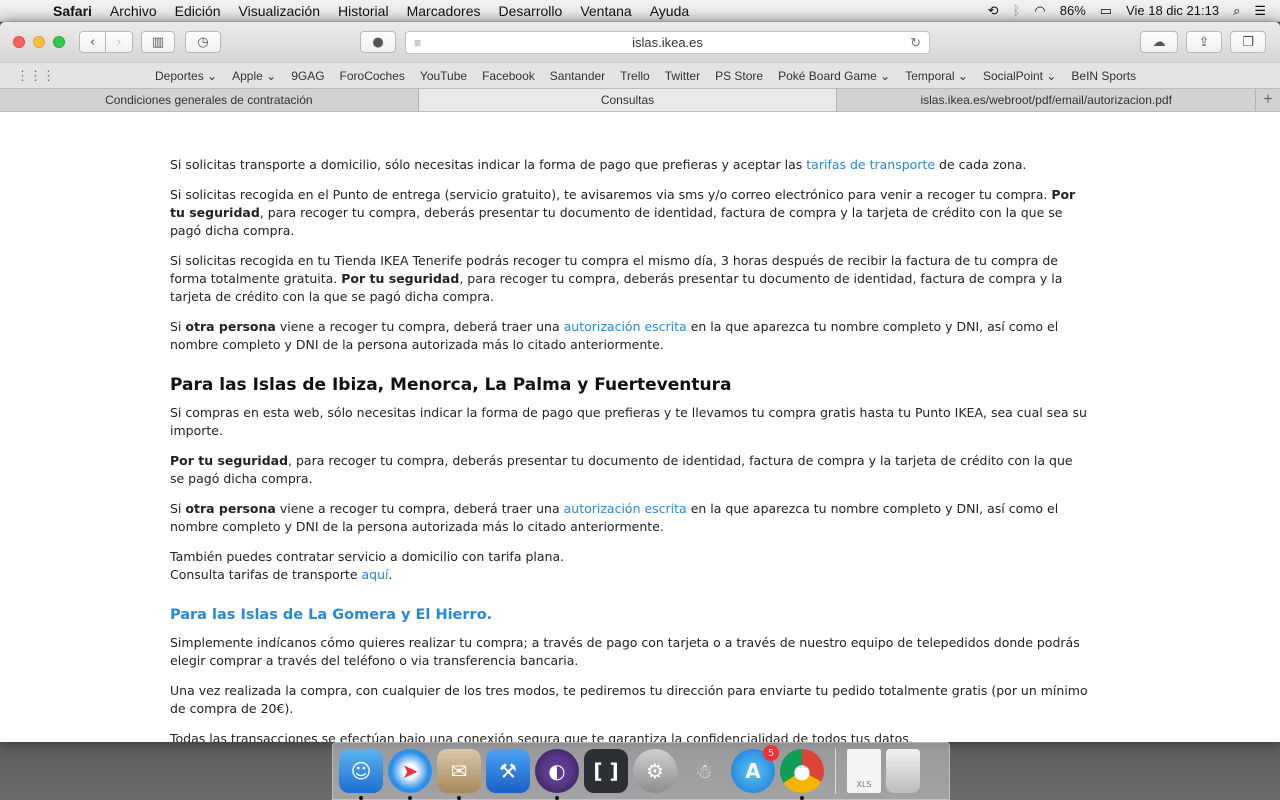 The width and height of the screenshot is (1280, 800). Describe the element at coordinates (279, 11) in the screenshot. I see `menu-visualizacion: Visualización` at that location.